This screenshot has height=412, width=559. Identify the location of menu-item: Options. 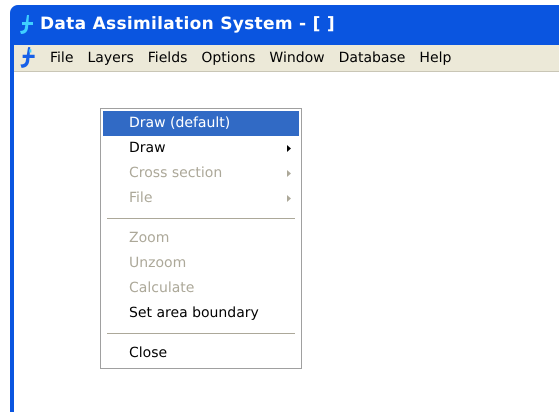
(228, 58).